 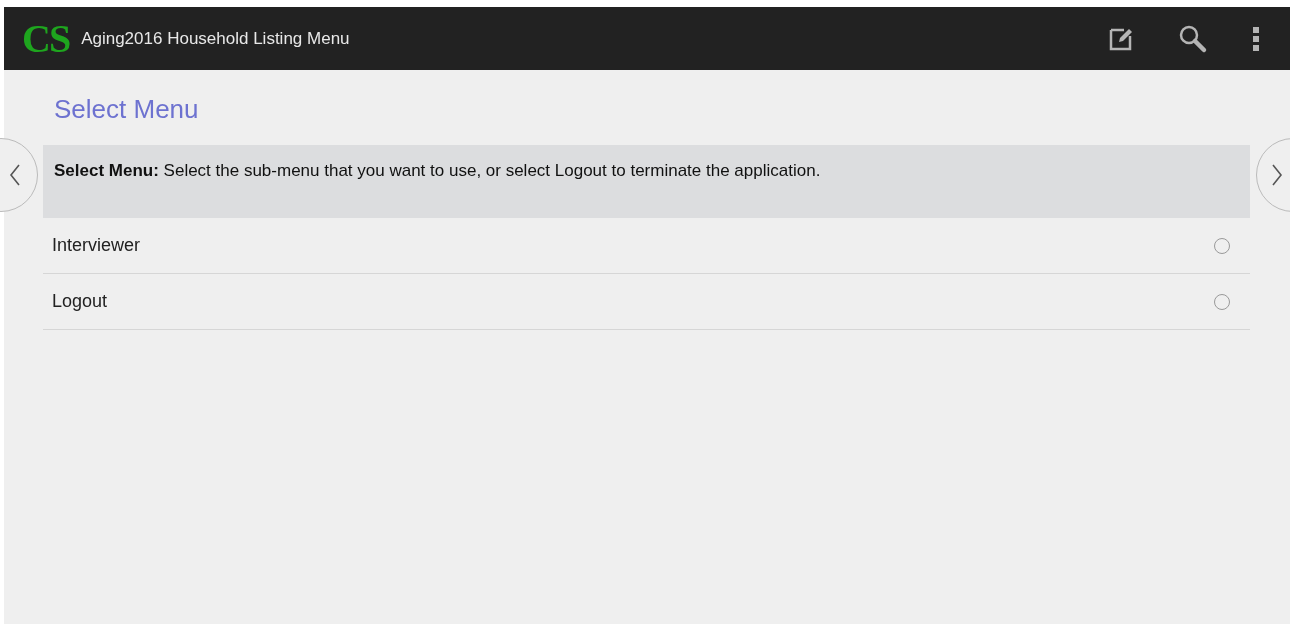 What do you see at coordinates (80, 301) in the screenshot?
I see `option-label: Logout` at bounding box center [80, 301].